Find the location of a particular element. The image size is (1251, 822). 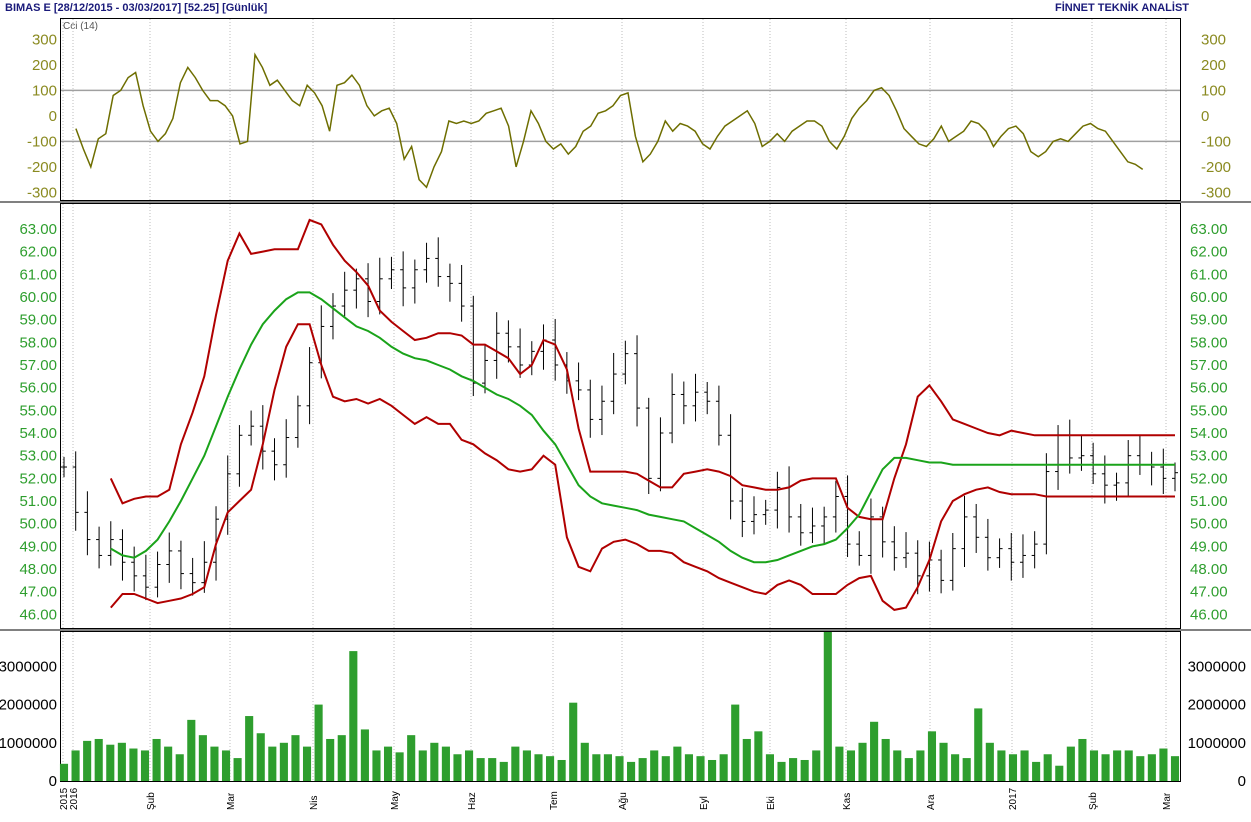

price-ytick-right-1: 62.00 is located at coordinates (1209, 252).